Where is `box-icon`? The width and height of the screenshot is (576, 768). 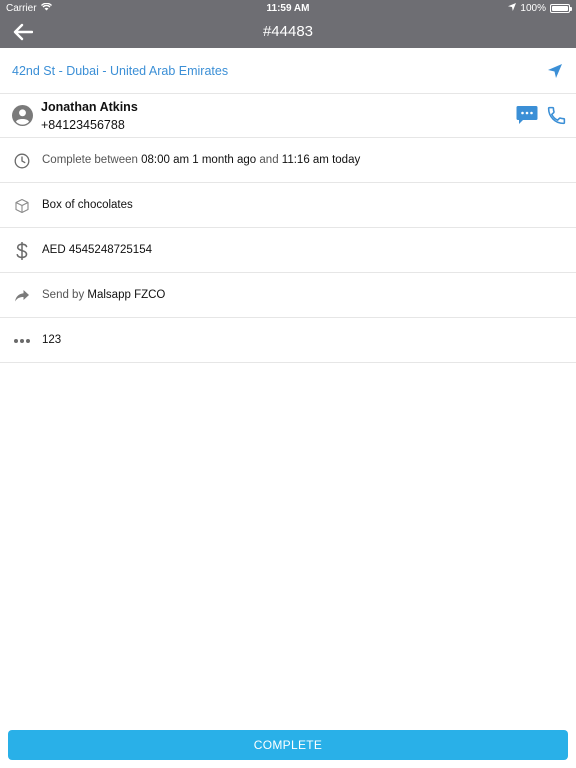
box-icon is located at coordinates (22, 206).